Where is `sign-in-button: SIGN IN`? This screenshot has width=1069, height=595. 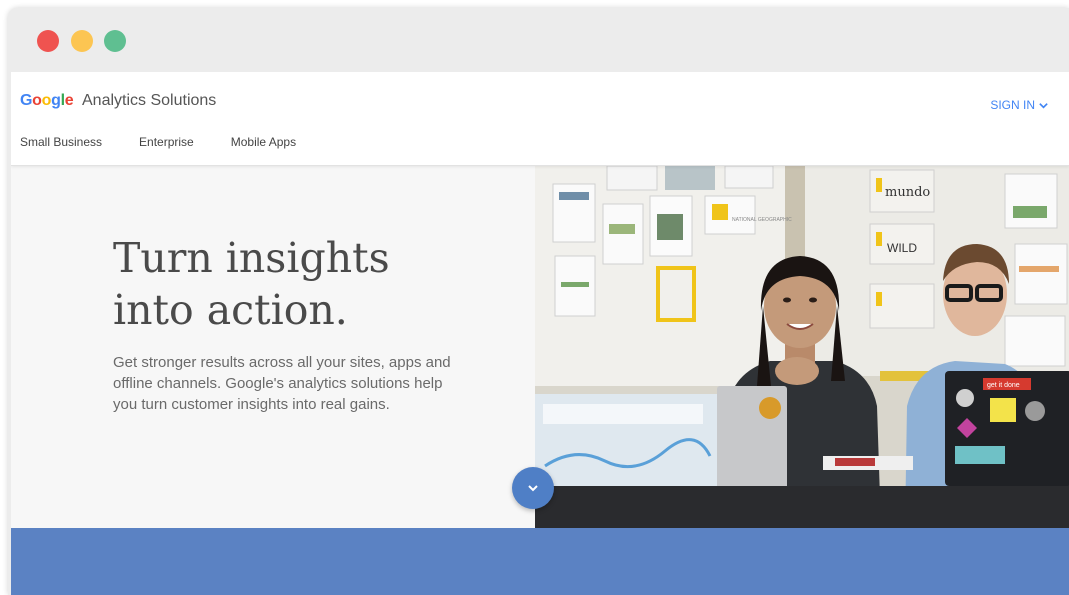 sign-in-button: SIGN IN is located at coordinates (1019, 105).